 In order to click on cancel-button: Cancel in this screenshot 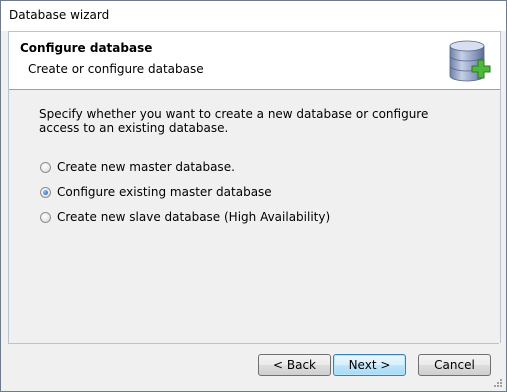, I will do `click(454, 365)`.